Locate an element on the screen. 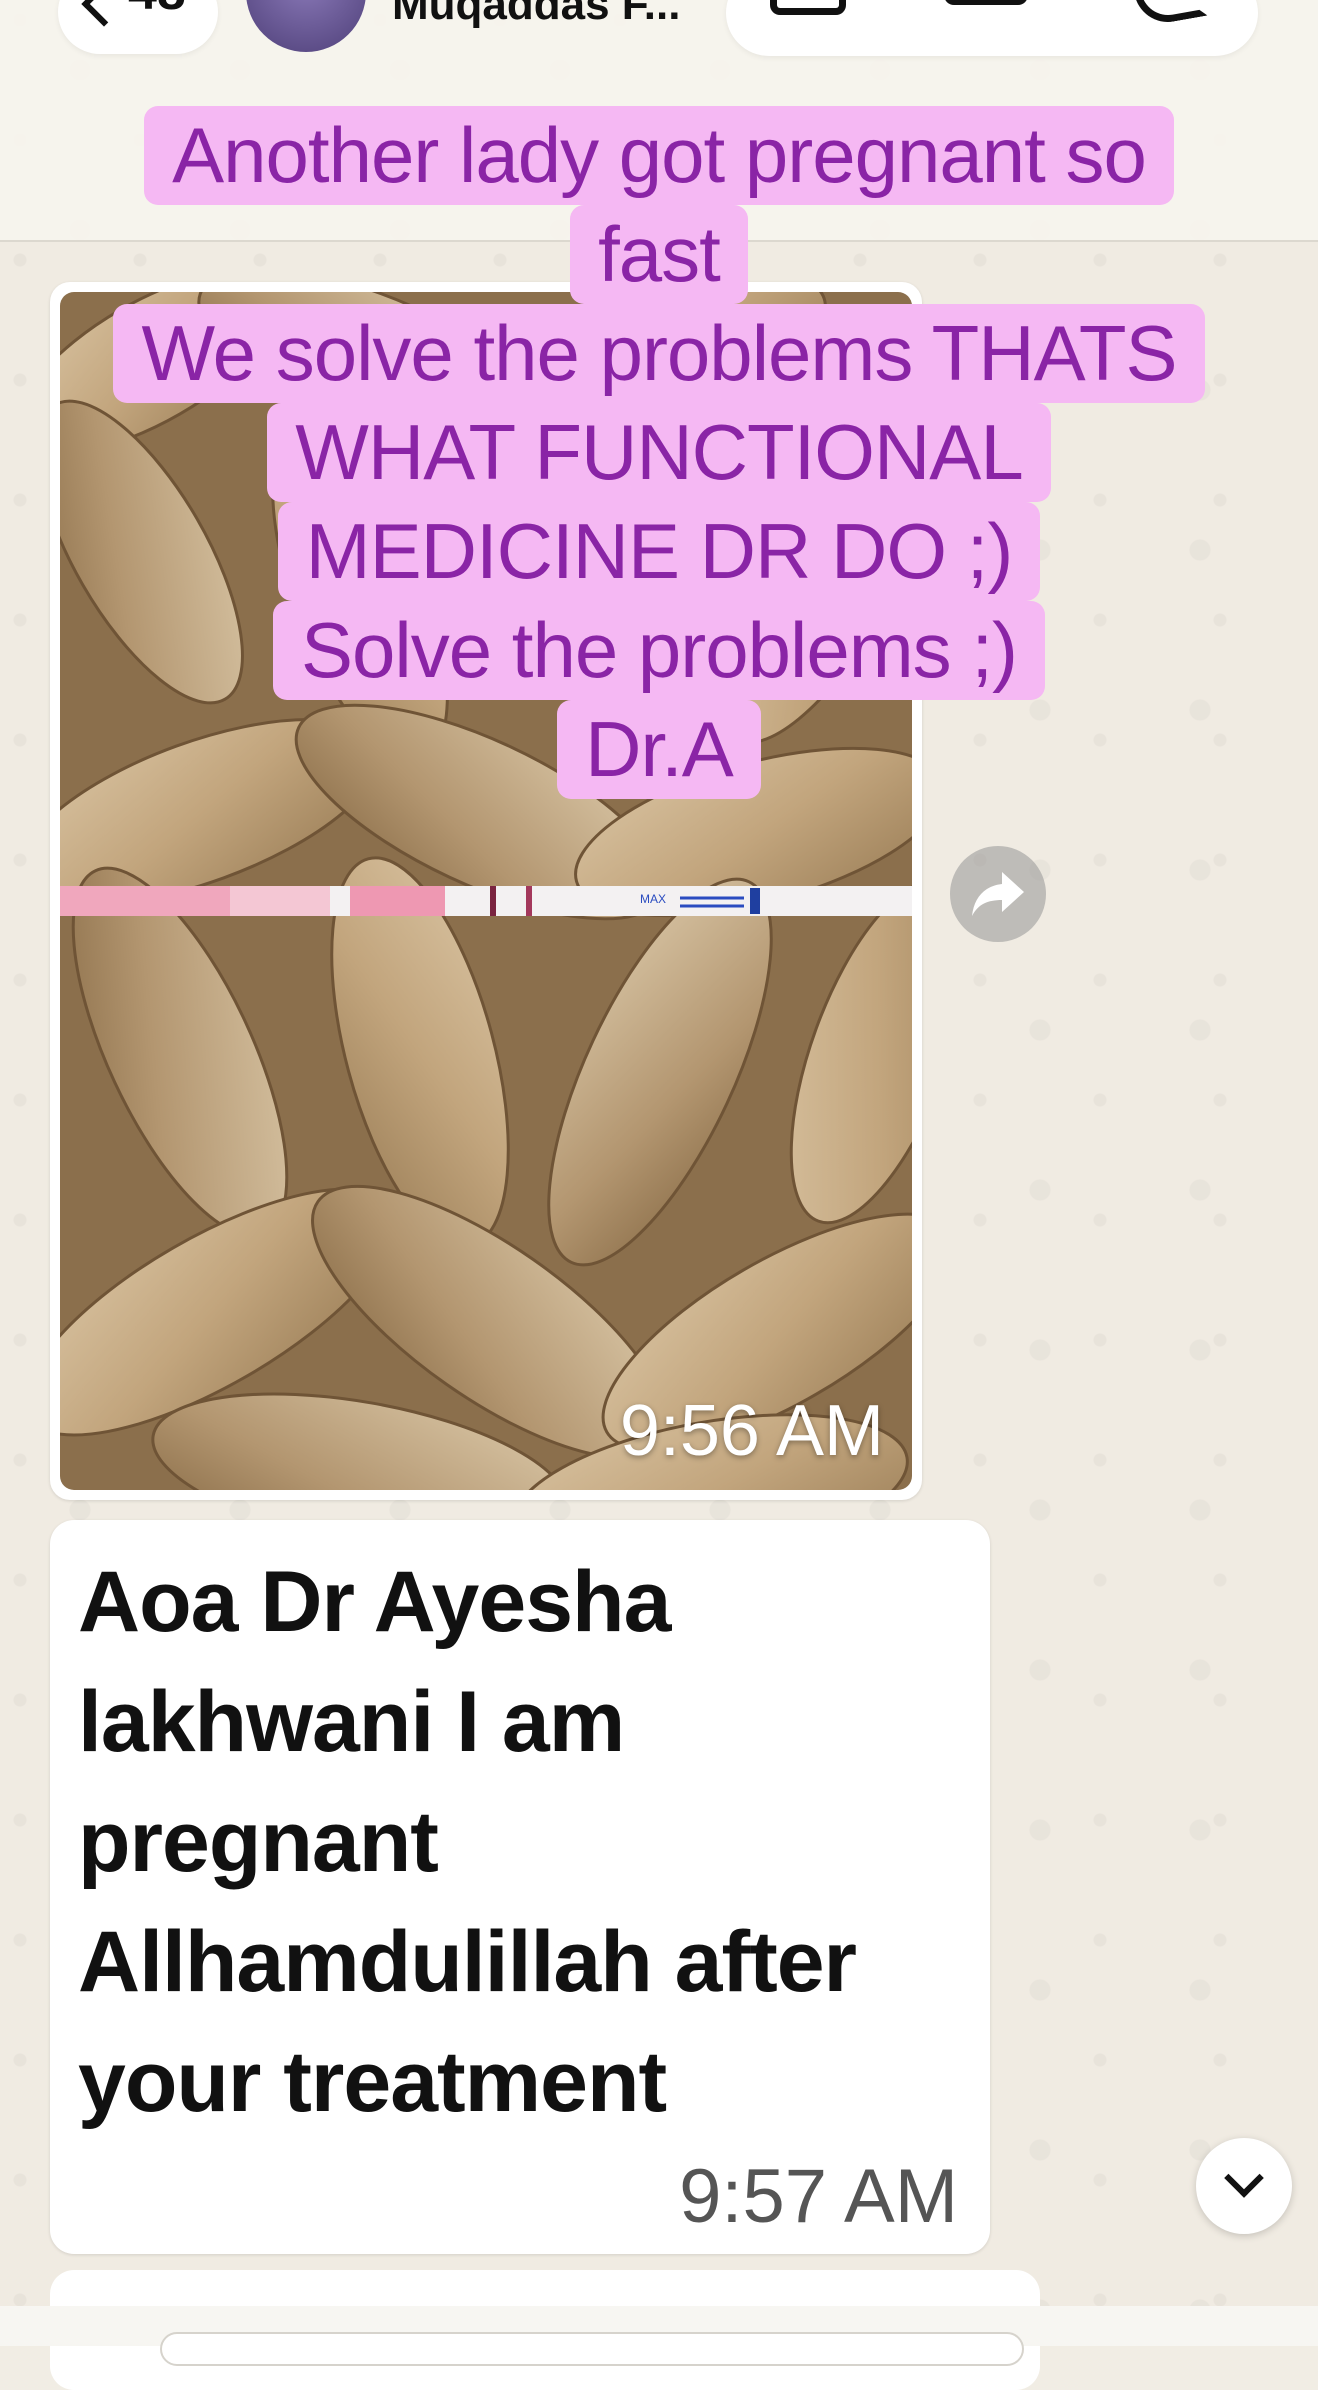 This screenshot has width=1318, height=2390. video-call-icon is located at coordinates (986, 2).